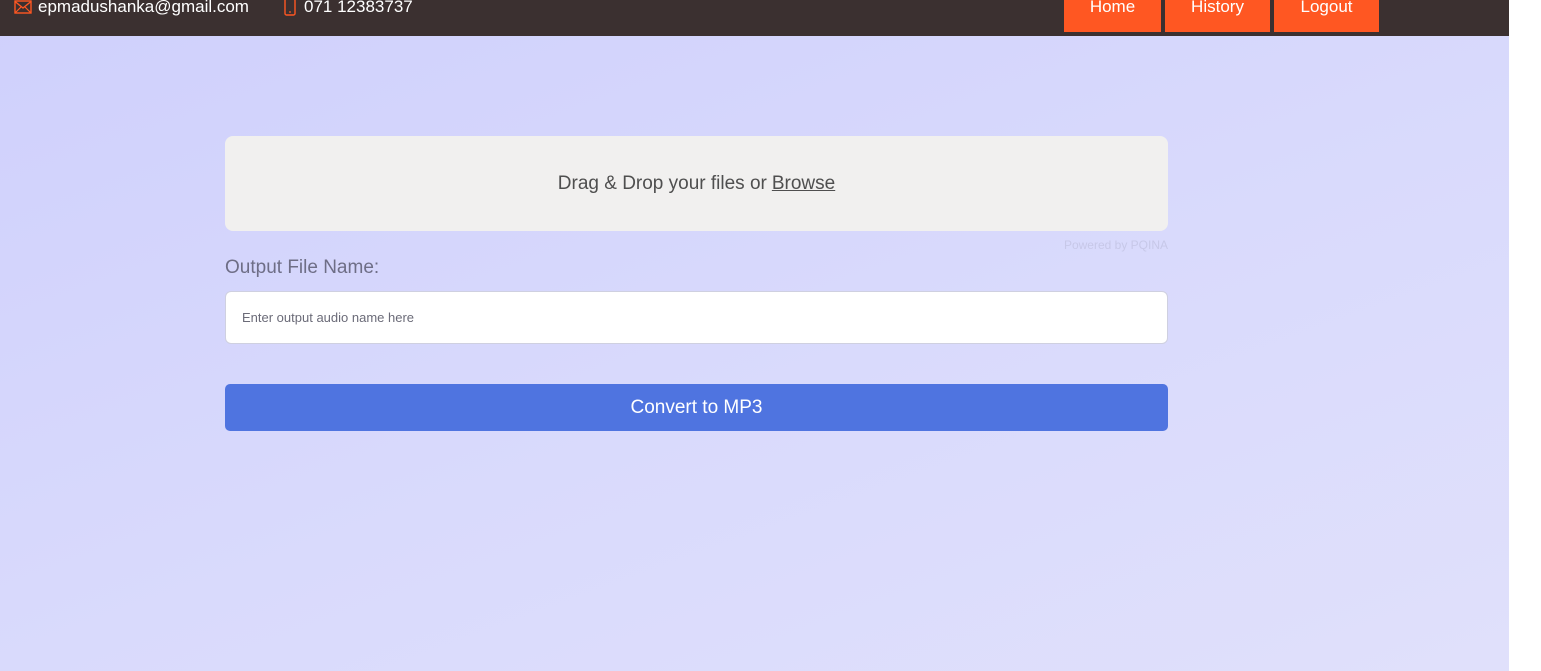  Describe the element at coordinates (803, 184) in the screenshot. I see `browse-link: Browse` at that location.